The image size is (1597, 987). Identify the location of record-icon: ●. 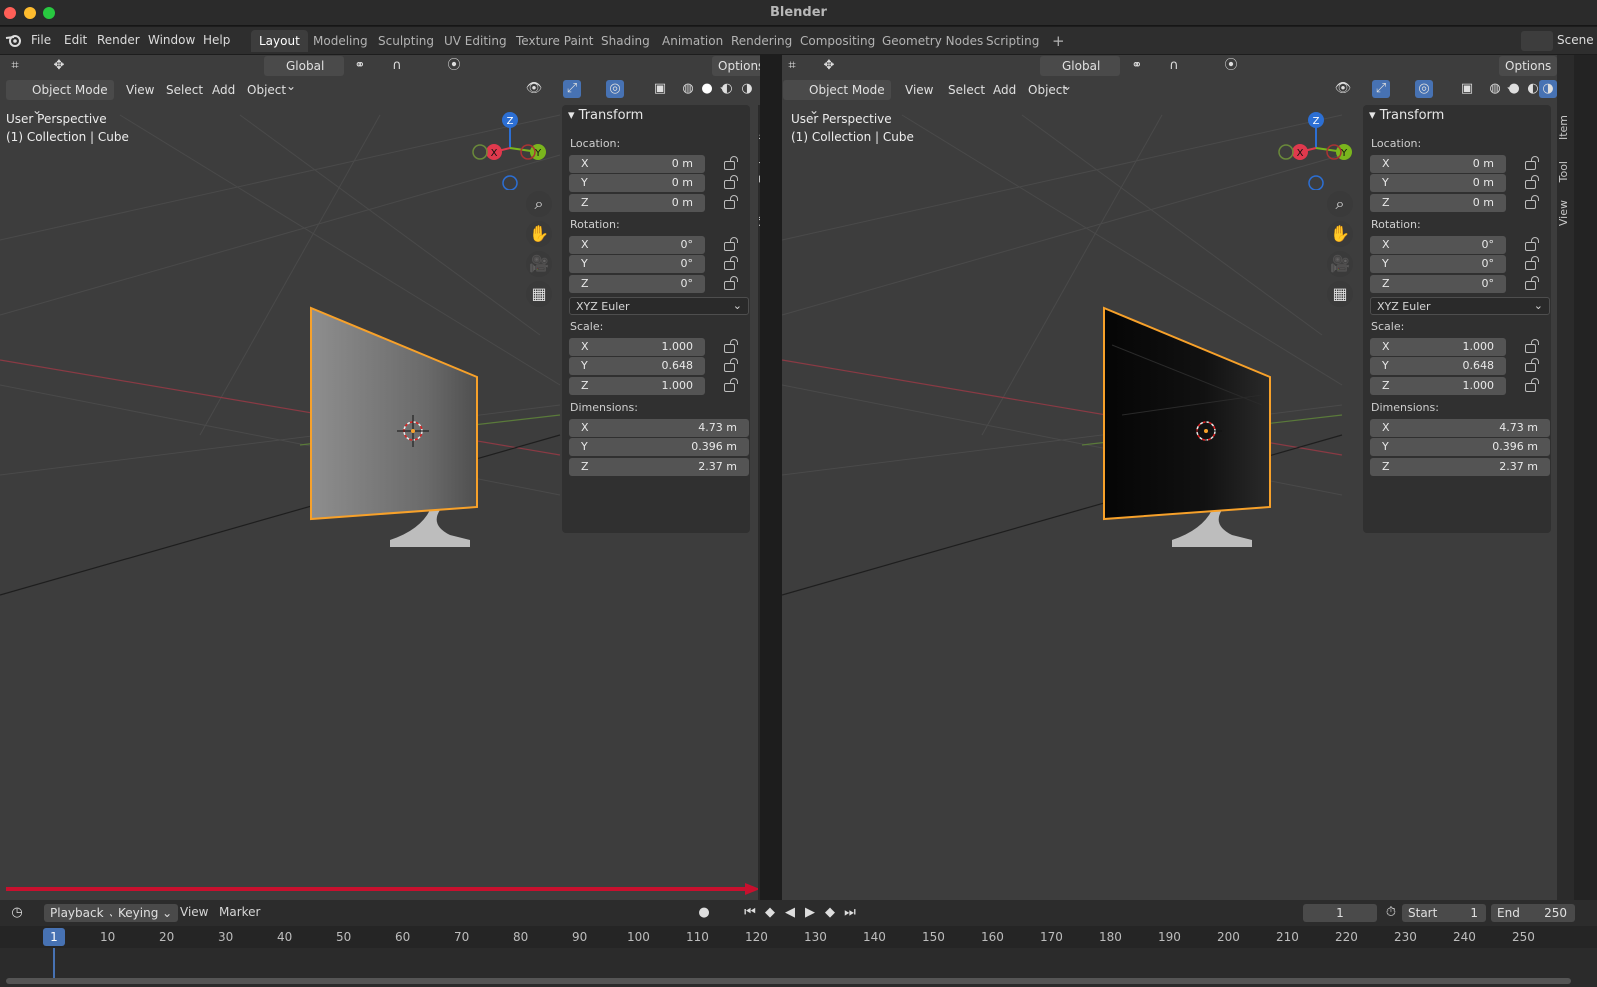
(704, 913).